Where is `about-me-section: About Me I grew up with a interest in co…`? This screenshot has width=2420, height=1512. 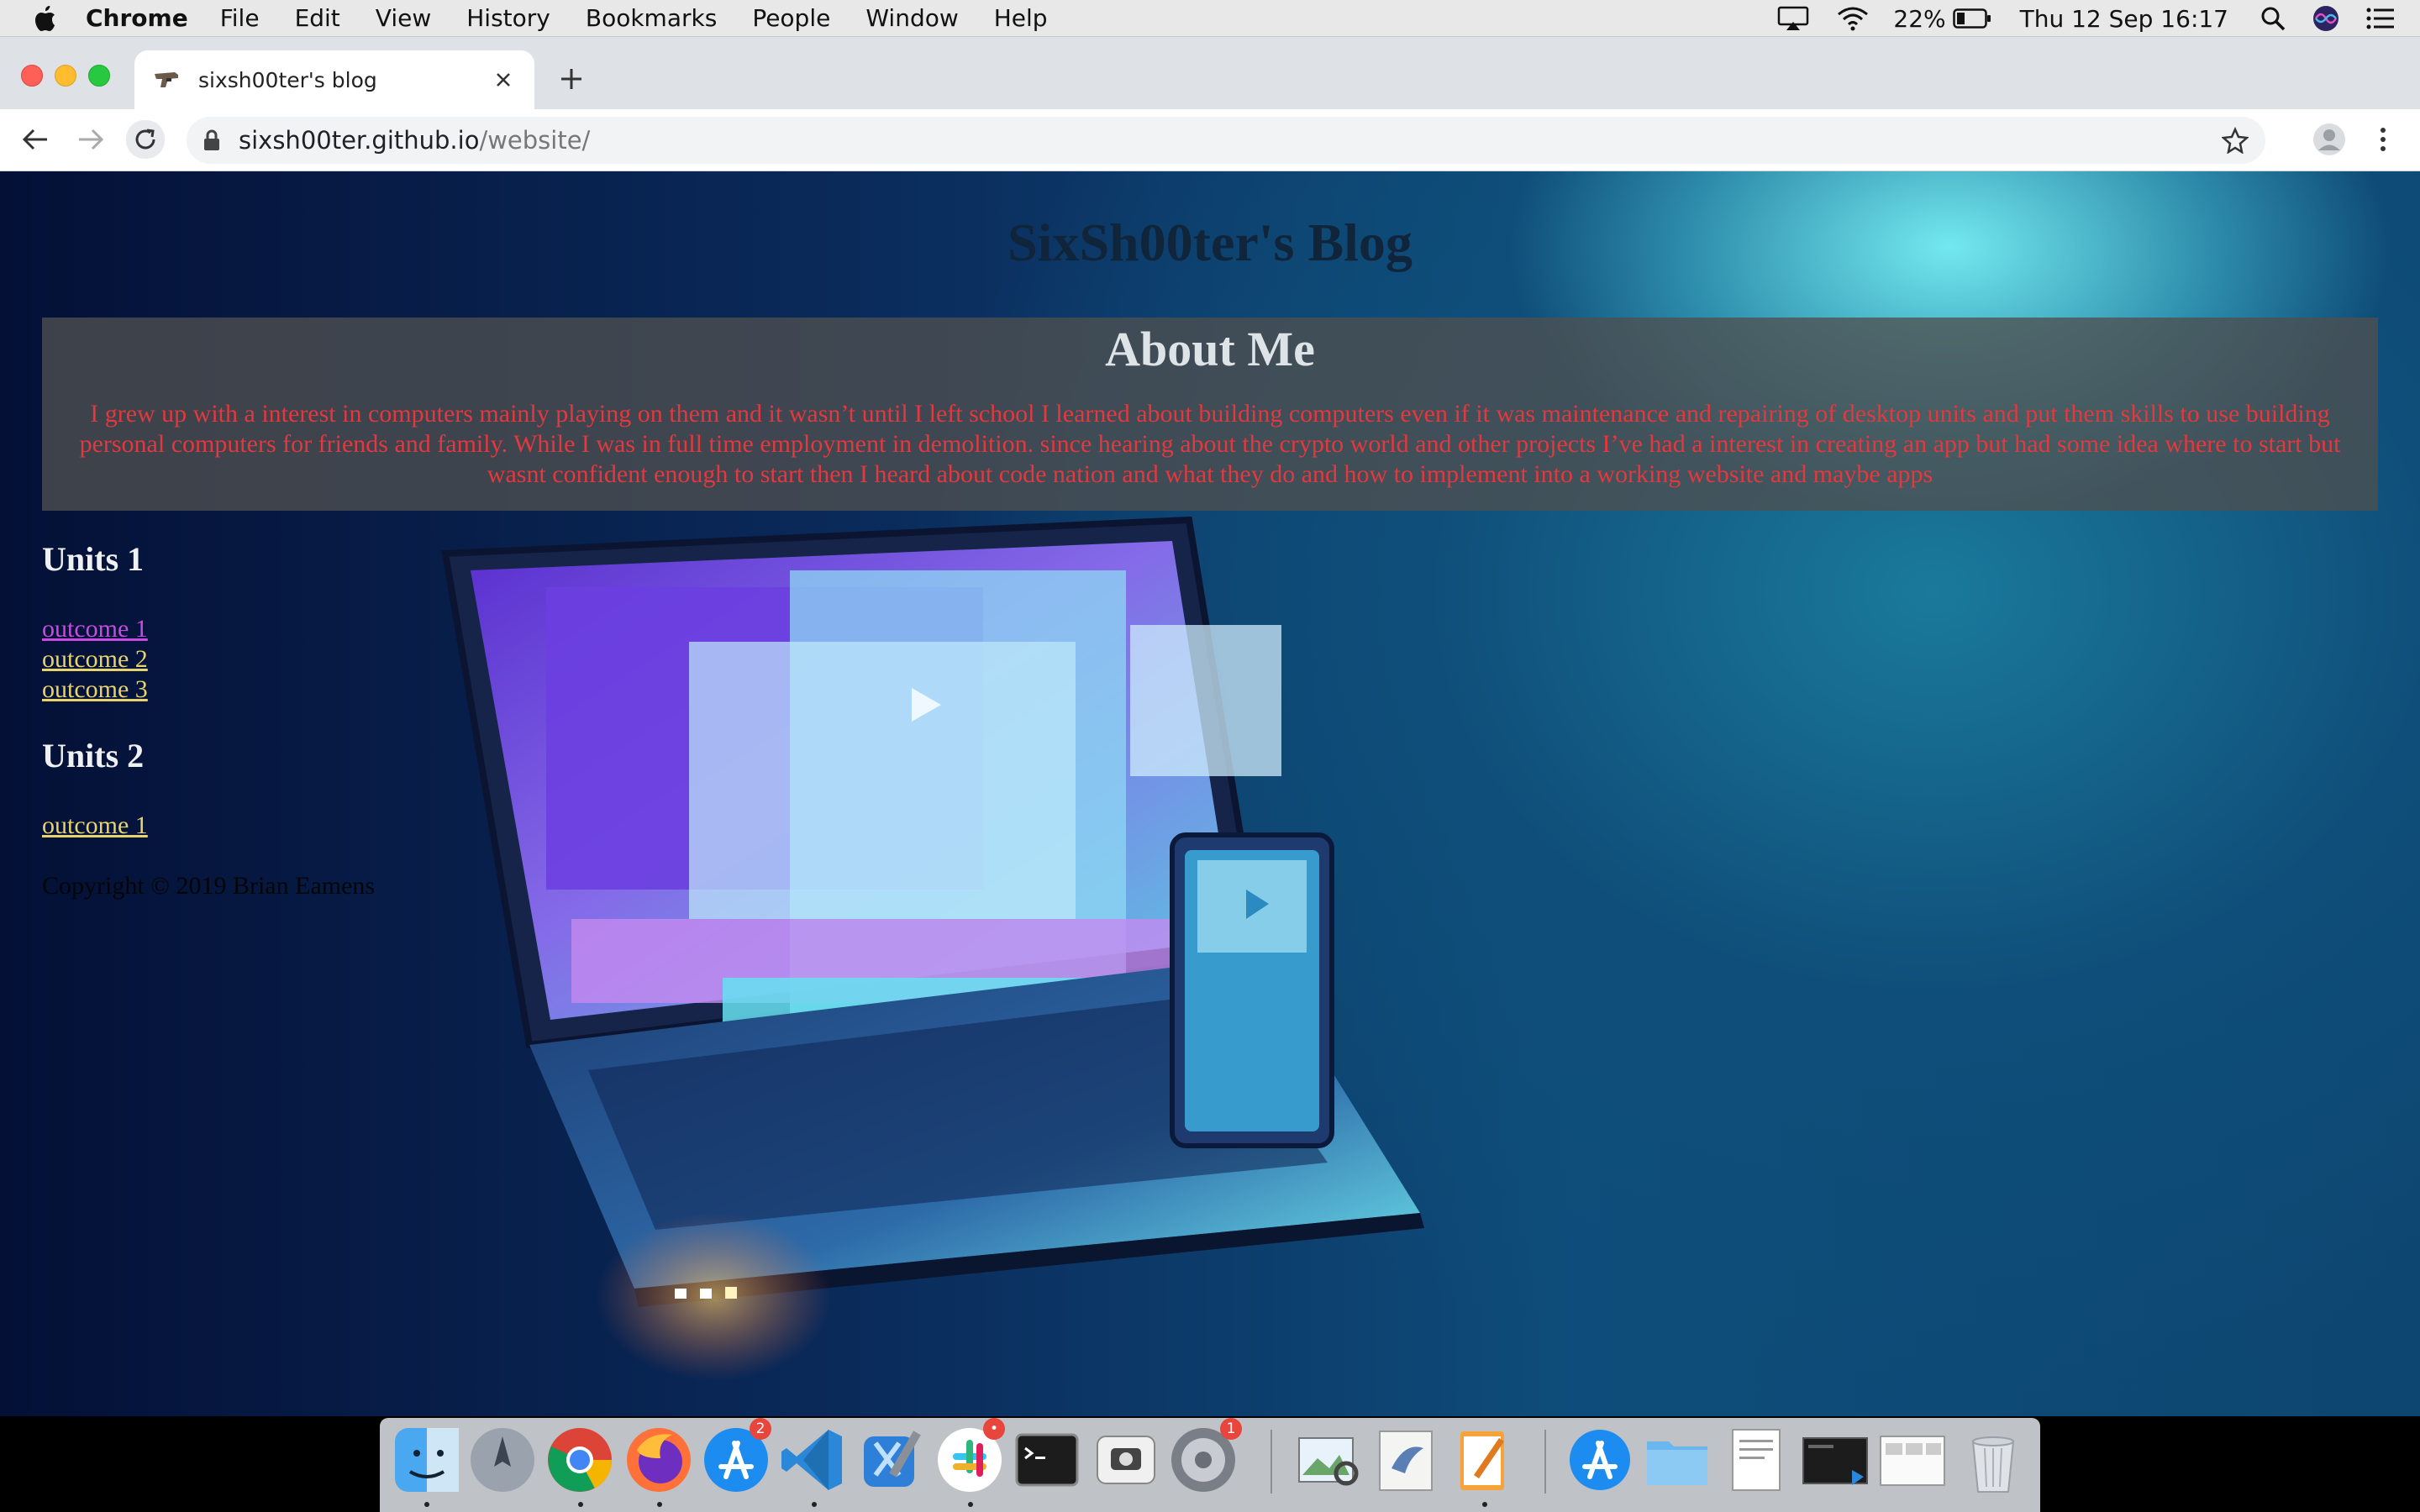
about-me-section: About Me I grew up with a interest in co… is located at coordinates (1210, 414).